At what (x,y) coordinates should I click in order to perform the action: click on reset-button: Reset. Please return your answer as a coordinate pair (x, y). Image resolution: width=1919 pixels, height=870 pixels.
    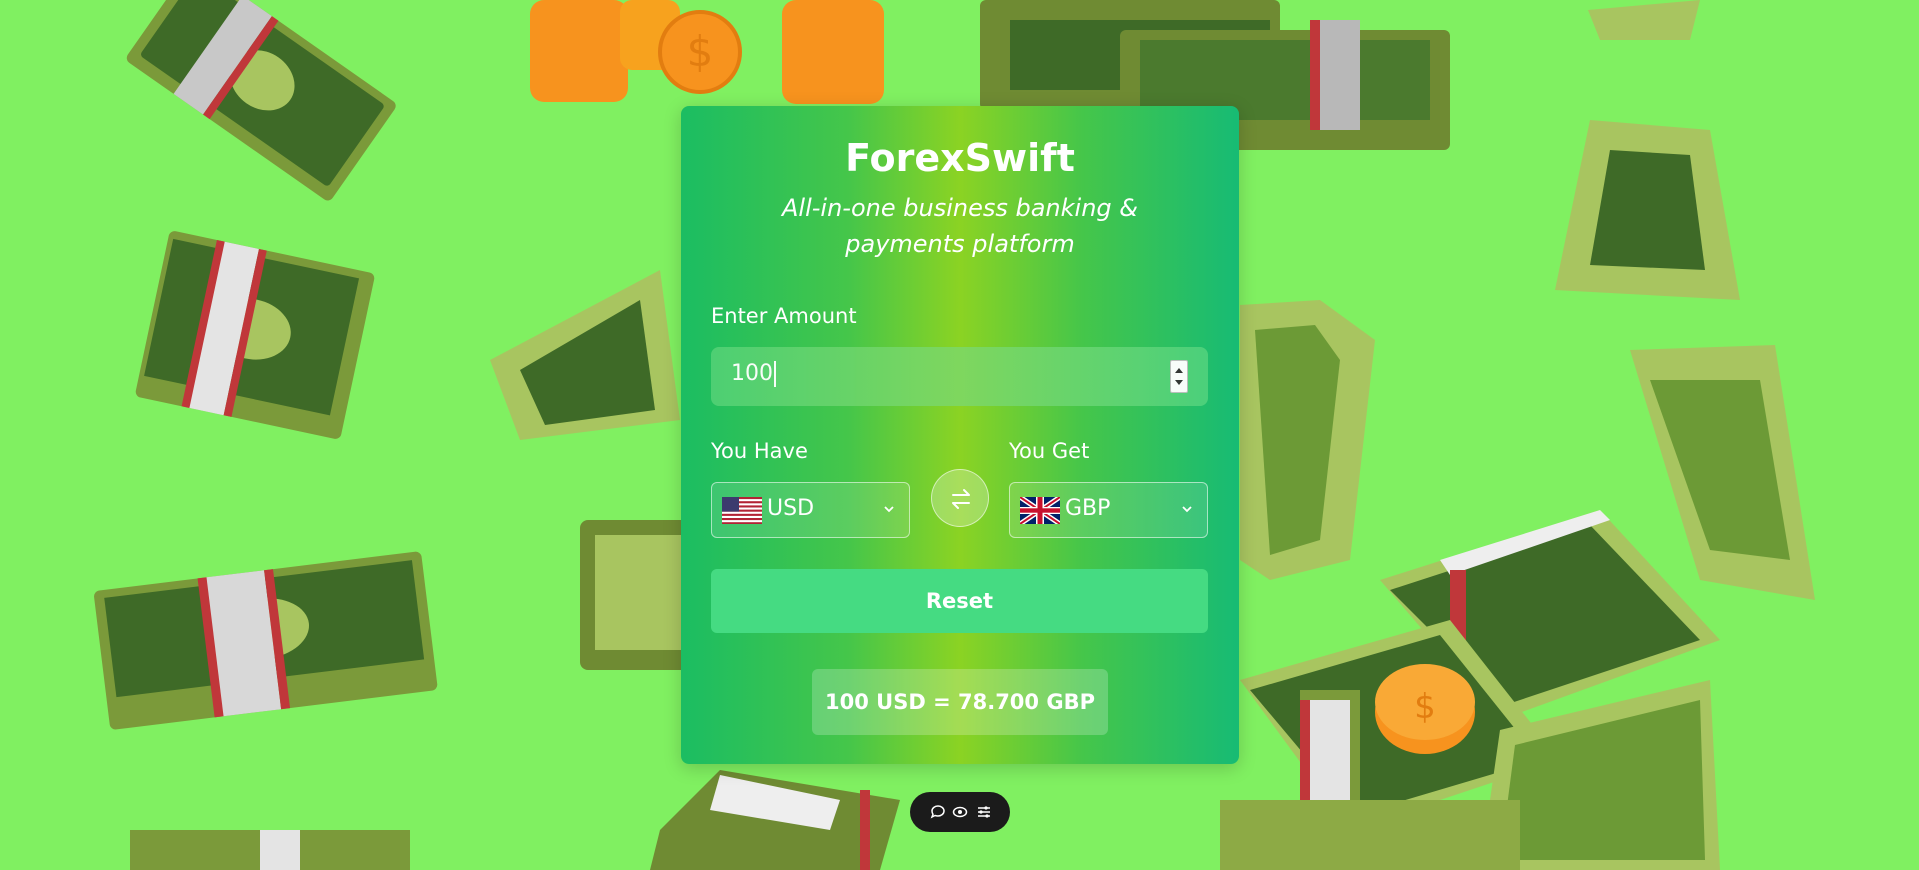
    Looking at the image, I should click on (959, 601).